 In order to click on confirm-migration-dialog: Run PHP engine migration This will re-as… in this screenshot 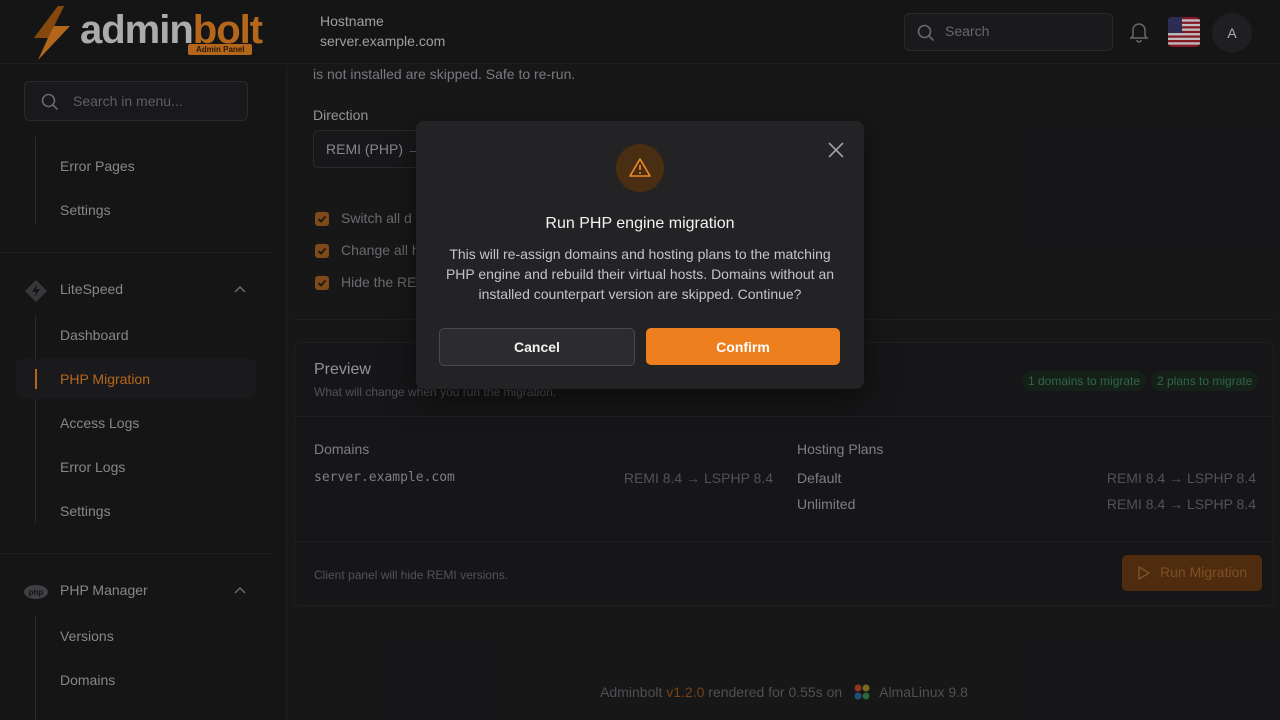, I will do `click(640, 255)`.